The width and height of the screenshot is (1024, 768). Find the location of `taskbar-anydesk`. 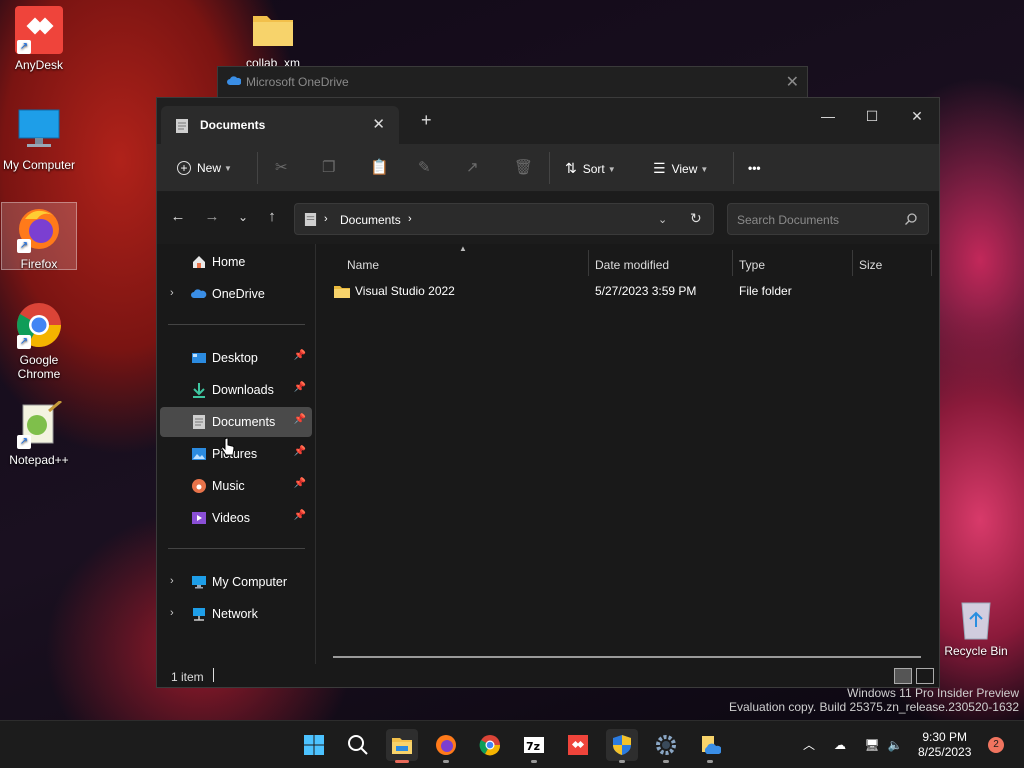

taskbar-anydesk is located at coordinates (578, 745).